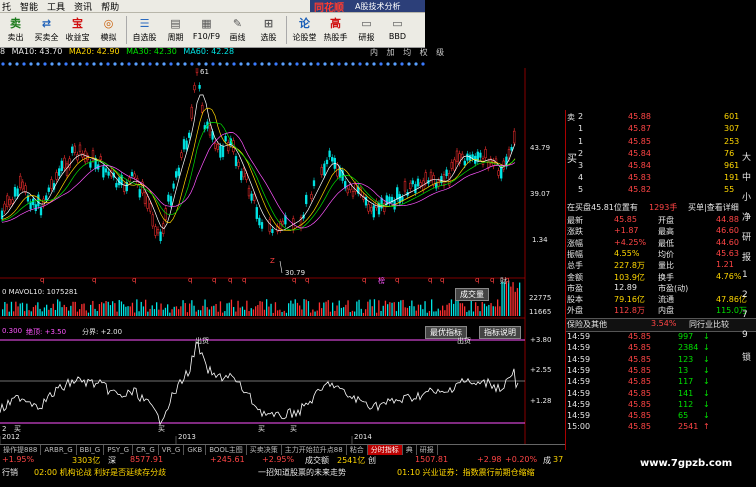 This screenshot has width=756, height=487. What do you see at coordinates (100, 472) in the screenshot?
I see `ticker-news-1: 02:00 机构论战 利好是否延续存分歧` at bounding box center [100, 472].